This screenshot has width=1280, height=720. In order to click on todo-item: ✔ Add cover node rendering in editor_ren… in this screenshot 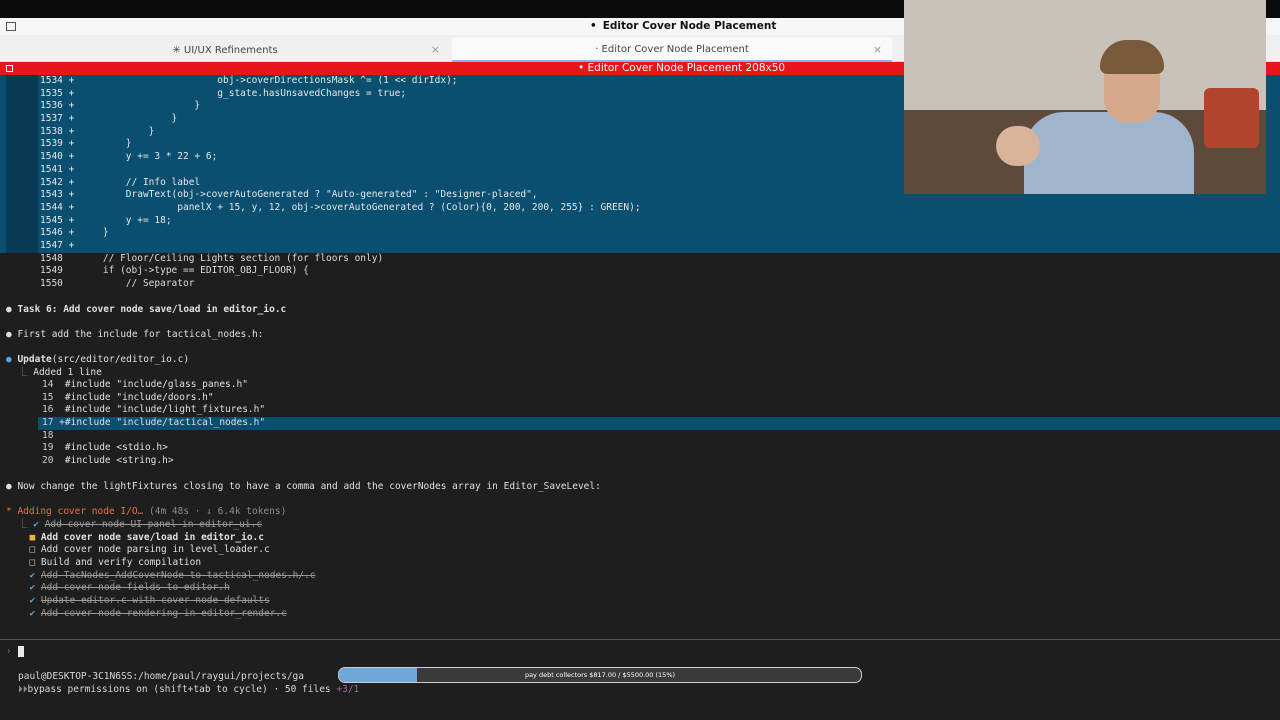, I will do `click(152, 614)`.